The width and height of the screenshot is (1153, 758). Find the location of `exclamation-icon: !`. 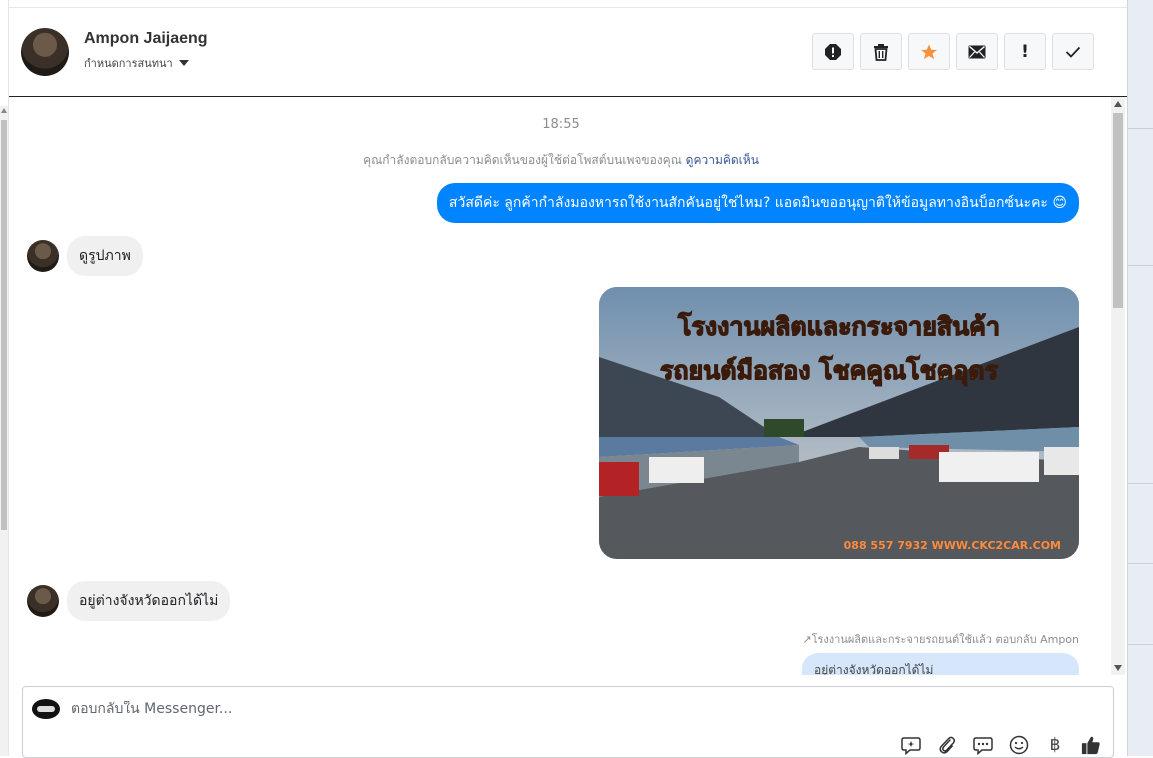

exclamation-icon: ! is located at coordinates (1025, 51).